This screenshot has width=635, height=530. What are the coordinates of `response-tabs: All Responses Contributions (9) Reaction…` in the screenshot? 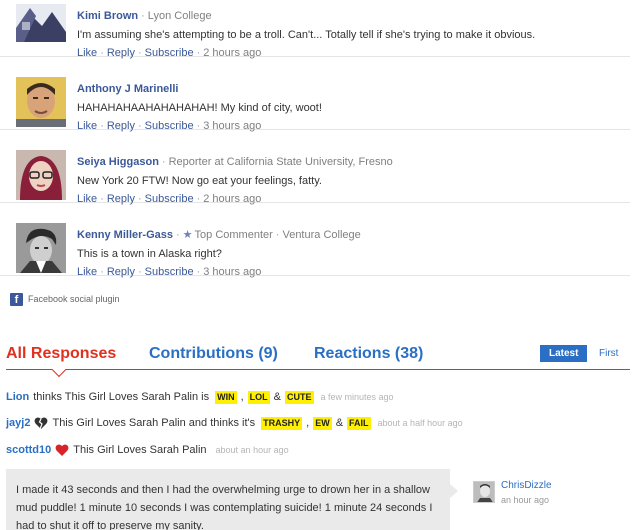 It's located at (318, 356).